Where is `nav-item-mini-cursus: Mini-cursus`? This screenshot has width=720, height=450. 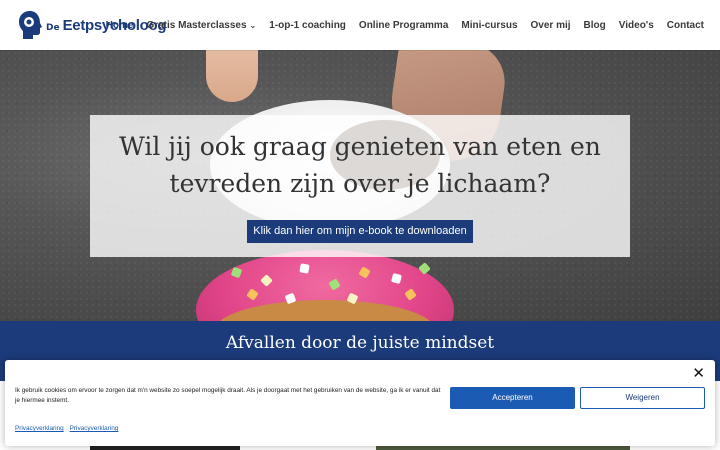 nav-item-mini-cursus: Mini-cursus is located at coordinates (489, 25).